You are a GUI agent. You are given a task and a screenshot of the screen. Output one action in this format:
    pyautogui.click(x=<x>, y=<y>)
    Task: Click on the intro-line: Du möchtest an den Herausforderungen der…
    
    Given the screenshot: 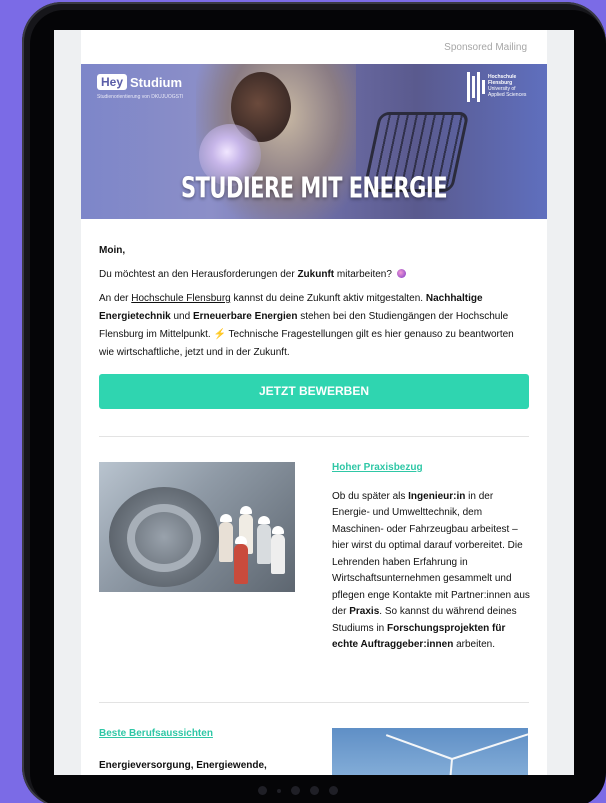 What is the action you would take?
    pyautogui.click(x=314, y=275)
    